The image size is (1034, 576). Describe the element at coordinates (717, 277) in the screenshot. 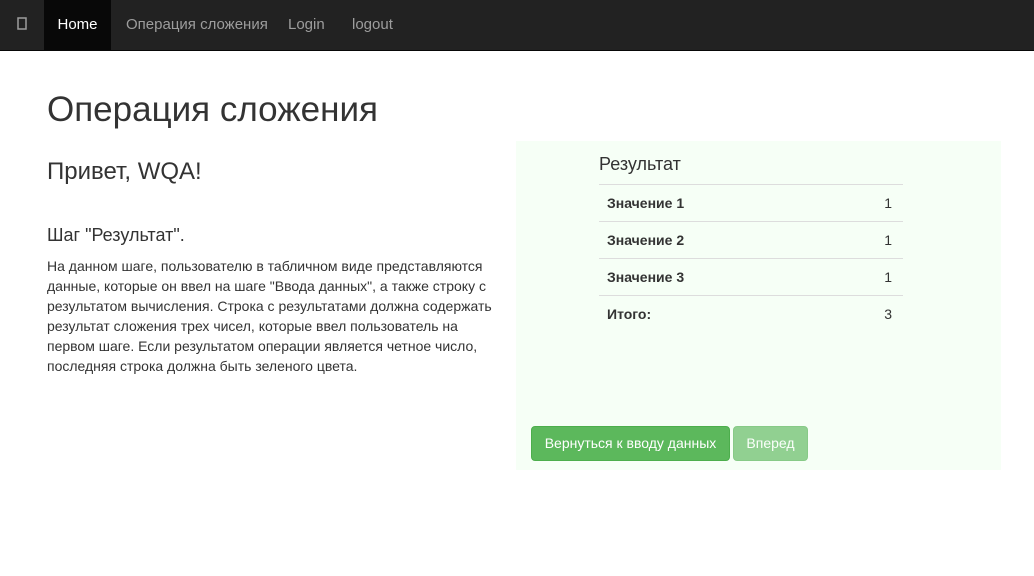

I see `row-label: Значение 3` at that location.